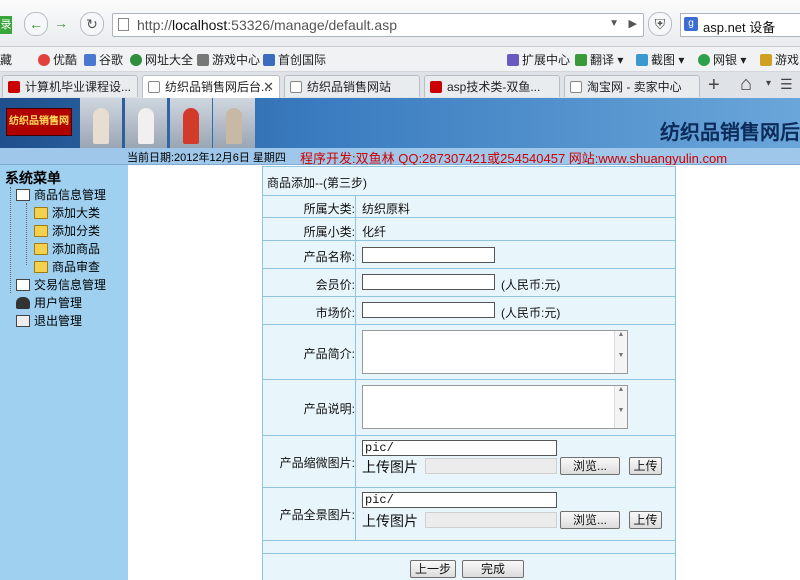  I want to click on bookmark-item: 优酷, so click(57, 59).